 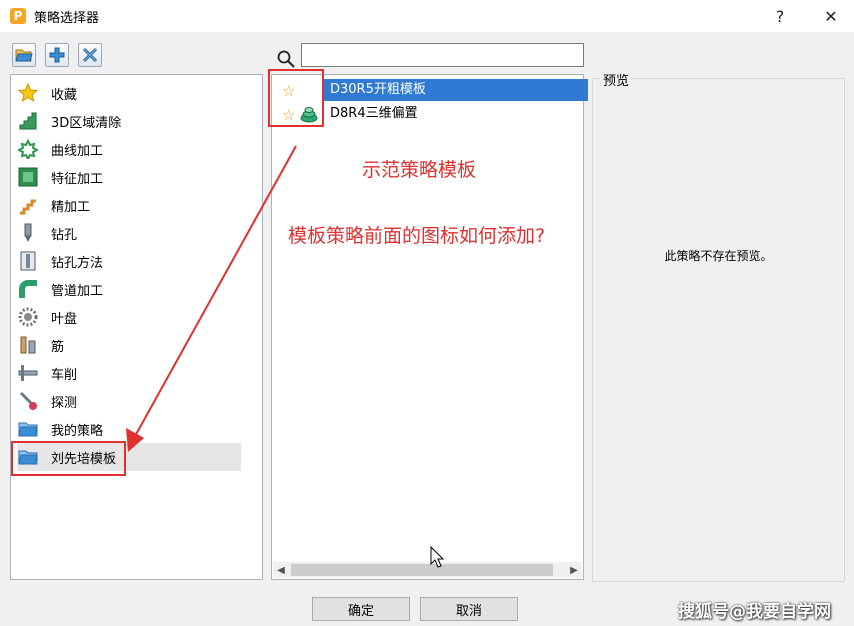 What do you see at coordinates (129, 429) in the screenshot?
I see `tree-item-my-strategies: 我的策略` at bounding box center [129, 429].